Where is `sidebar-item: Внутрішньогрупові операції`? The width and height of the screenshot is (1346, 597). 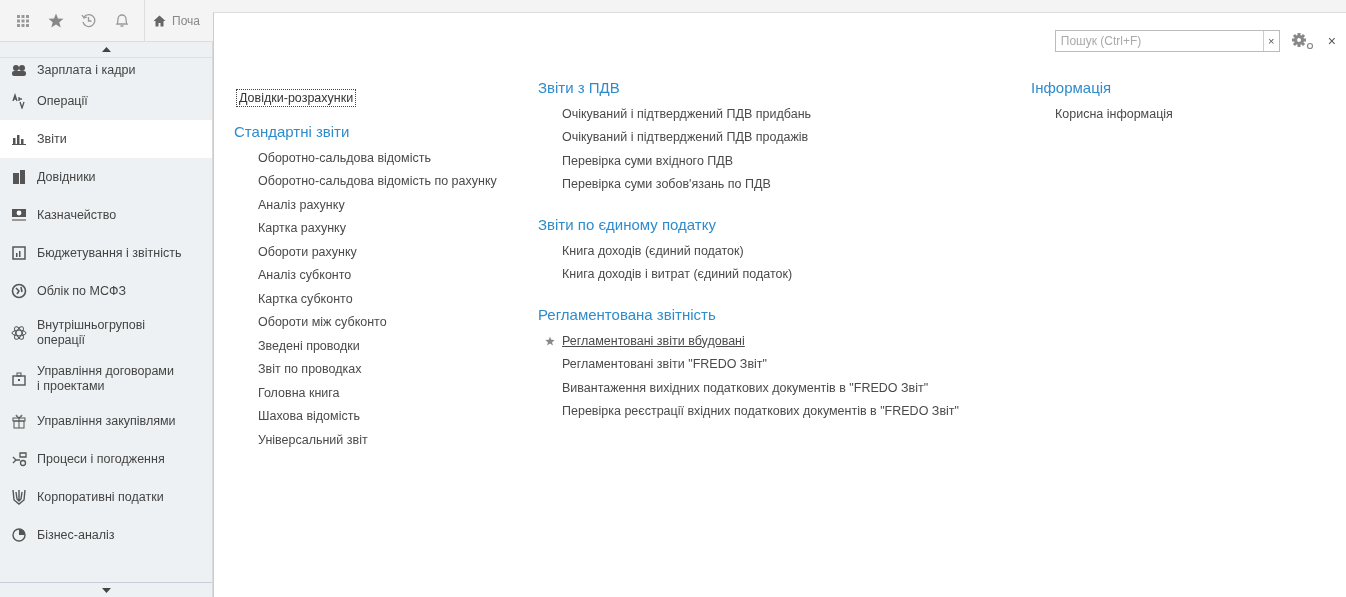
sidebar-item: Внутрішньогрупові операції is located at coordinates (107, 333).